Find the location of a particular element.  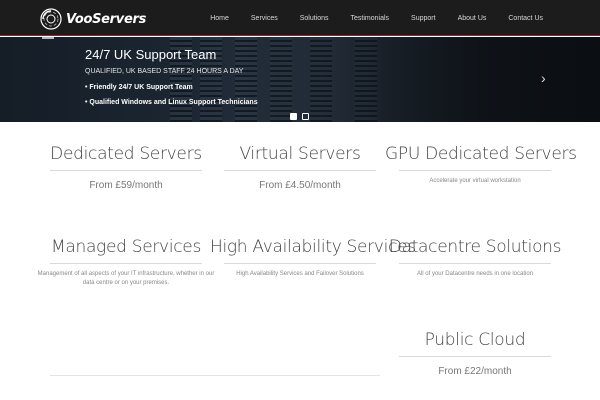

service-dedicated-servers: Dedicated Servers From £59/month is located at coordinates (126, 167).